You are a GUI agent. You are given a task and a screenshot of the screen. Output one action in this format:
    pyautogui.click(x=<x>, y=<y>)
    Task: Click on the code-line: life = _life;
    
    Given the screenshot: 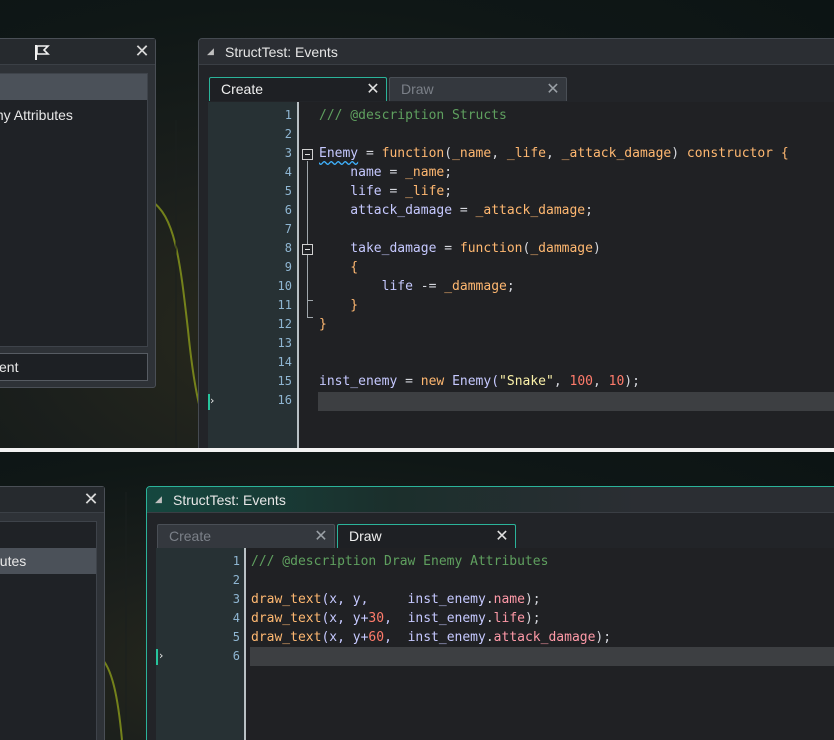 What is the action you would take?
    pyautogui.click(x=386, y=191)
    